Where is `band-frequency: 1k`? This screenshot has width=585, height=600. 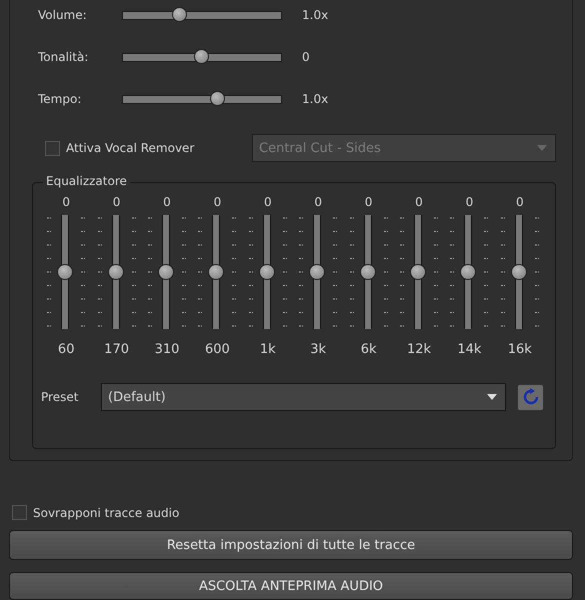 band-frequency: 1k is located at coordinates (268, 349).